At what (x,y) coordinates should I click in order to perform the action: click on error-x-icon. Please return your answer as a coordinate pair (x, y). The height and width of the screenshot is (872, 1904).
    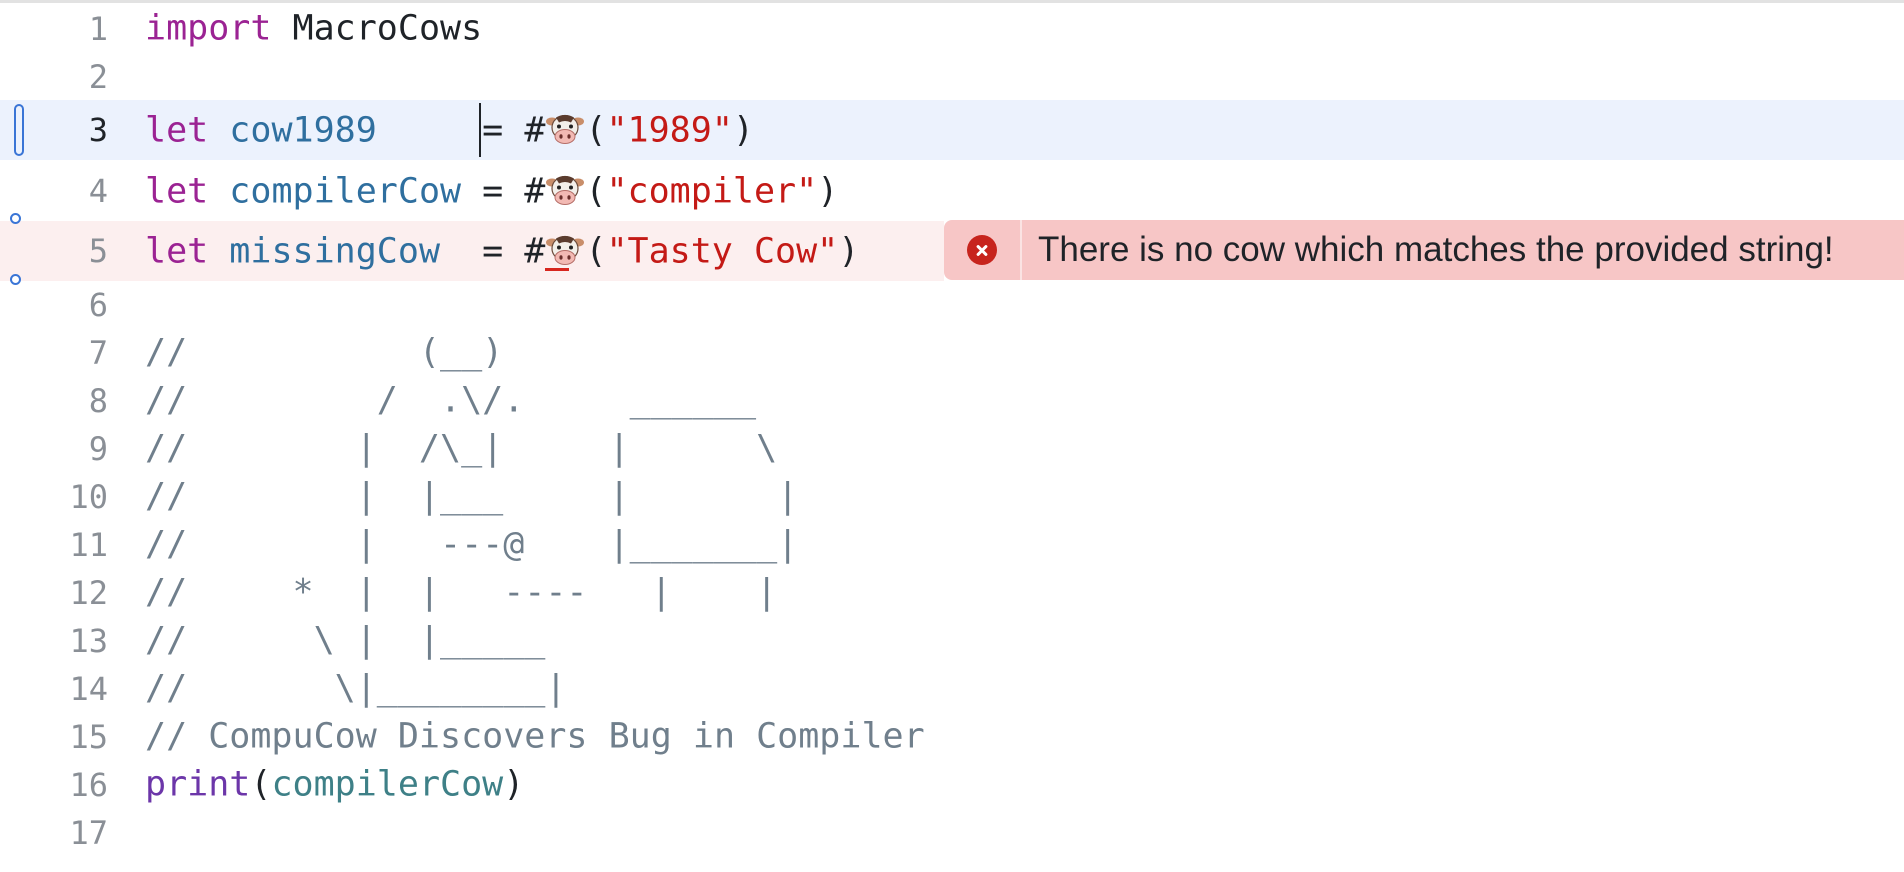
    Looking at the image, I should click on (982, 250).